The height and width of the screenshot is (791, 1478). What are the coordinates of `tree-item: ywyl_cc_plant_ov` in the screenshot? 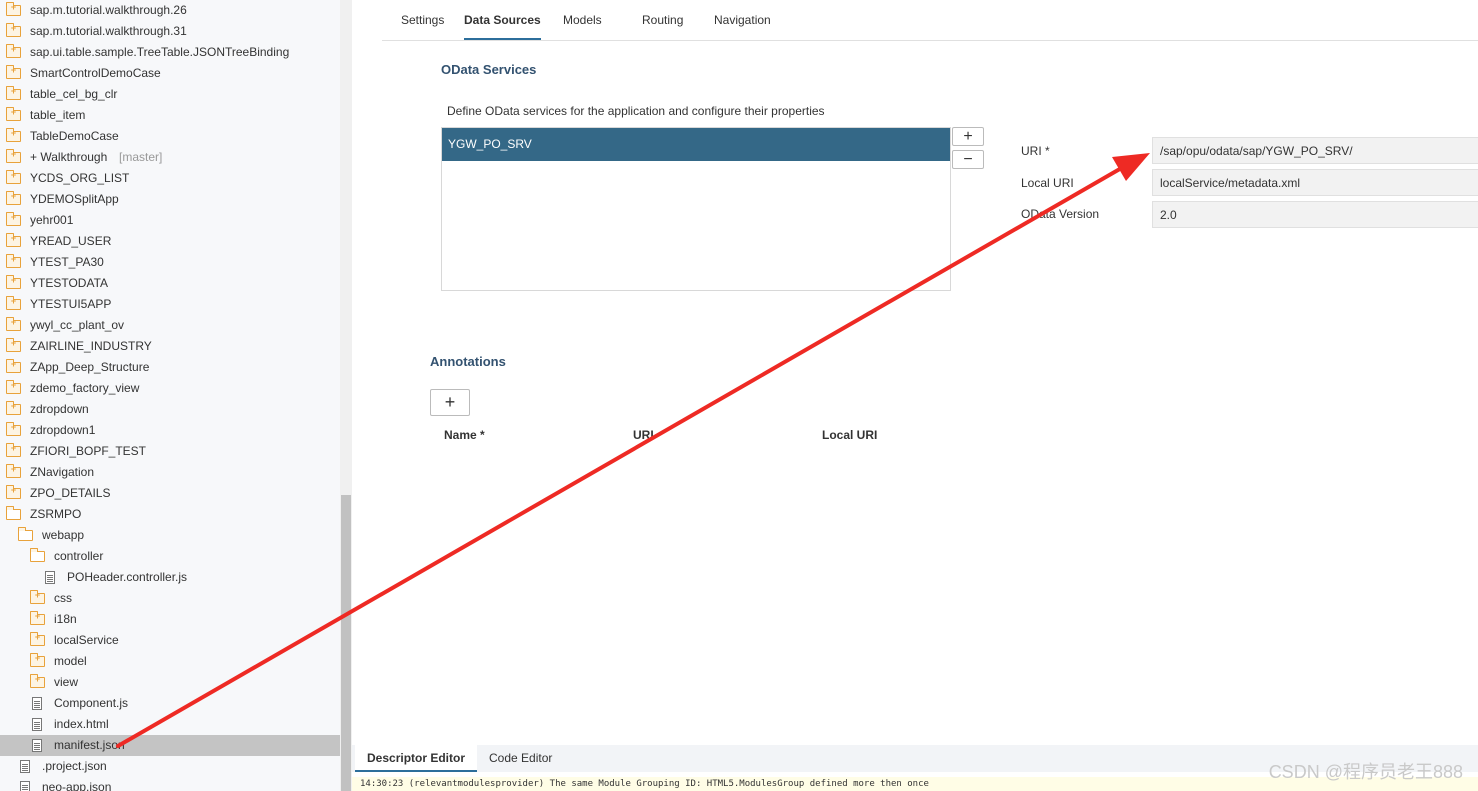 It's located at (170, 325).